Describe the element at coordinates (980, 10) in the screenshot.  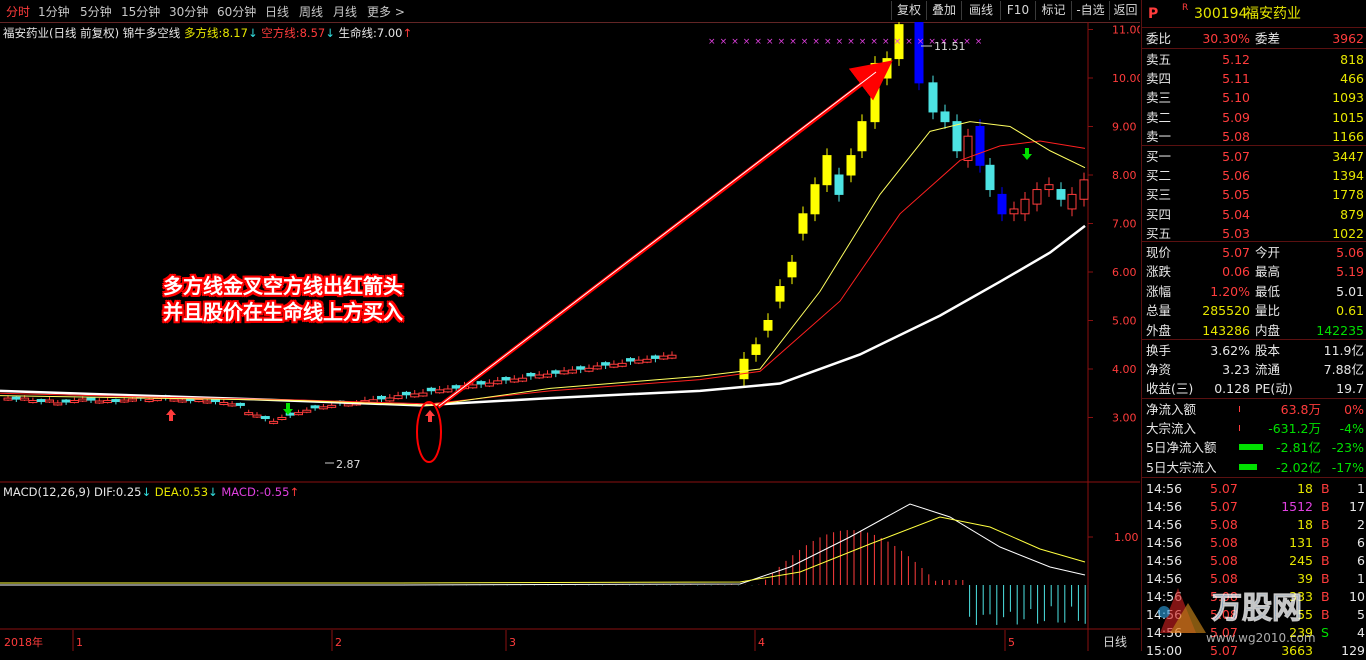
I see `draw-line-button: 画线` at that location.